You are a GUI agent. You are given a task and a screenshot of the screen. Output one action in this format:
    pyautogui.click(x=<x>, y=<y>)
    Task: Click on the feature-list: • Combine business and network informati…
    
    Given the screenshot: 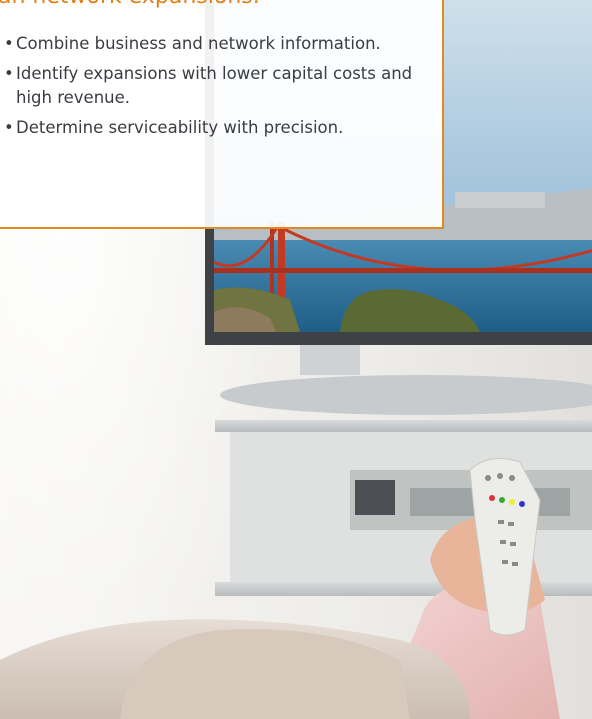 What is the action you would take?
    pyautogui.click(x=218, y=89)
    